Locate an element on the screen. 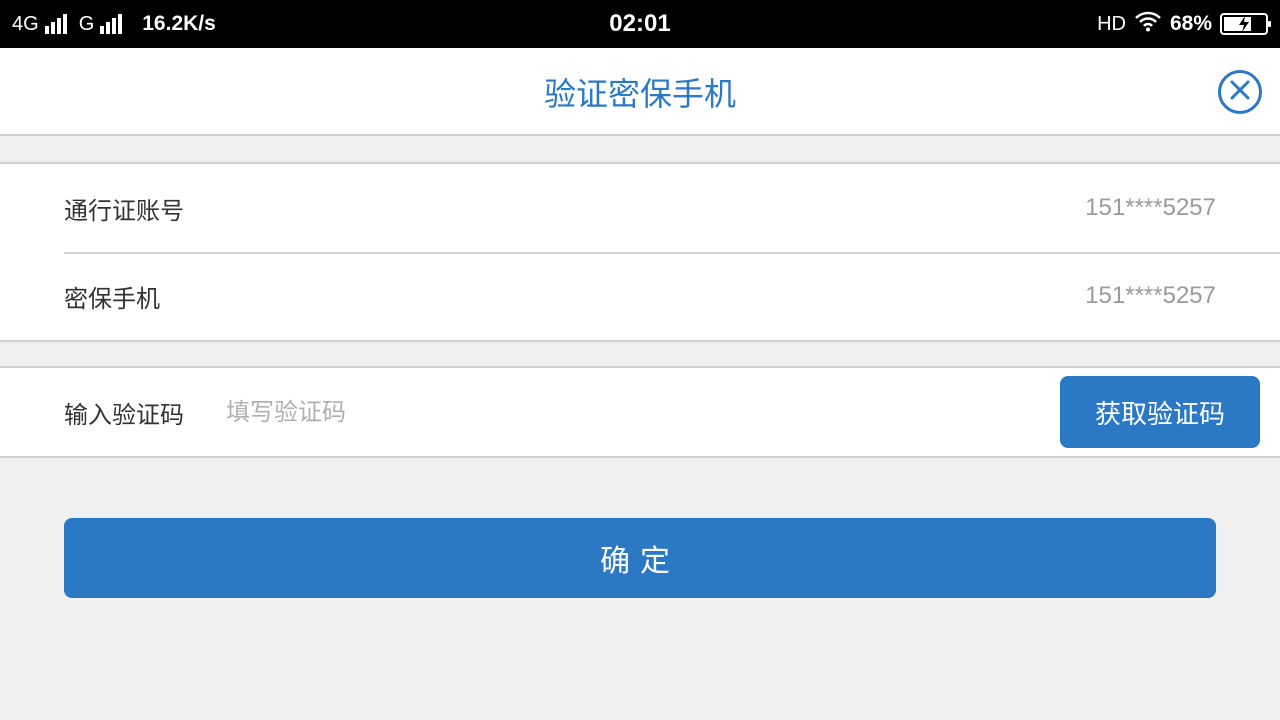 Image resolution: width=1280 pixels, height=720 pixels. page-title: 验证密保手机 is located at coordinates (639, 94).